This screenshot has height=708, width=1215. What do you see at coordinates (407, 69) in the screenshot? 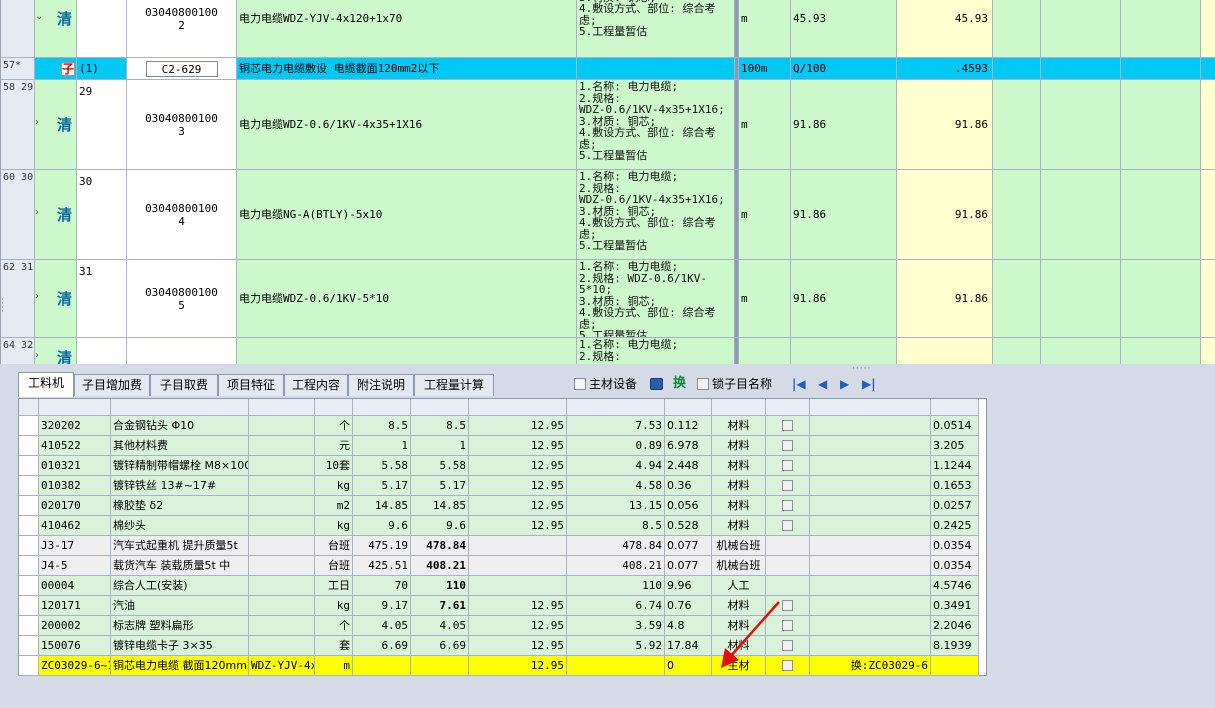
I see `item-name-cell: 铜芯电力电缆敷设 电缆截面120mm2以下` at bounding box center [407, 69].